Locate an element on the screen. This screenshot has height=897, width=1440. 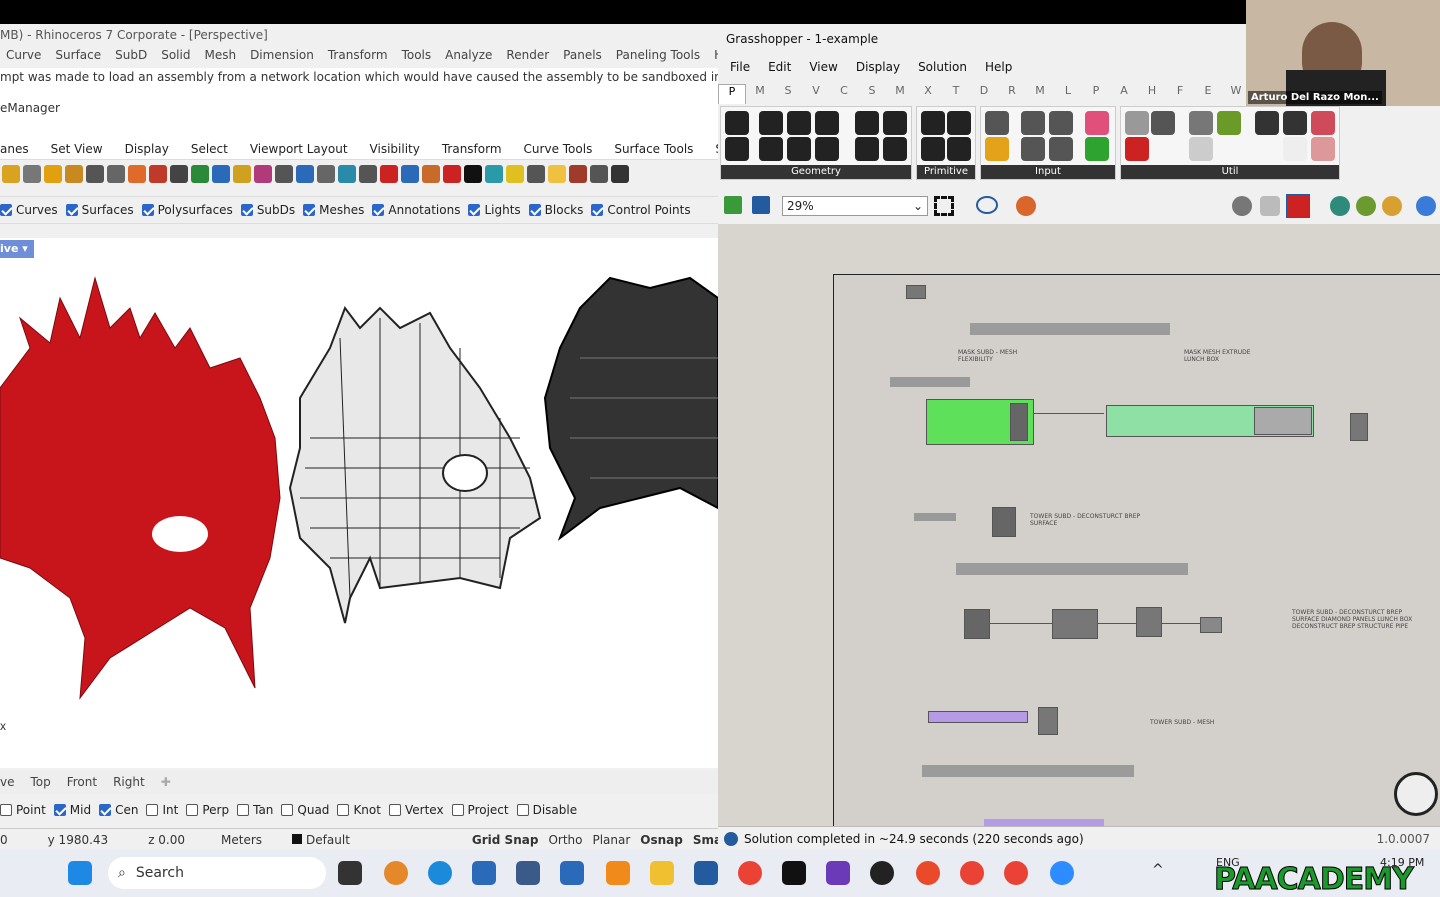
osnap-disable: Disable is located at coordinates (546, 810).